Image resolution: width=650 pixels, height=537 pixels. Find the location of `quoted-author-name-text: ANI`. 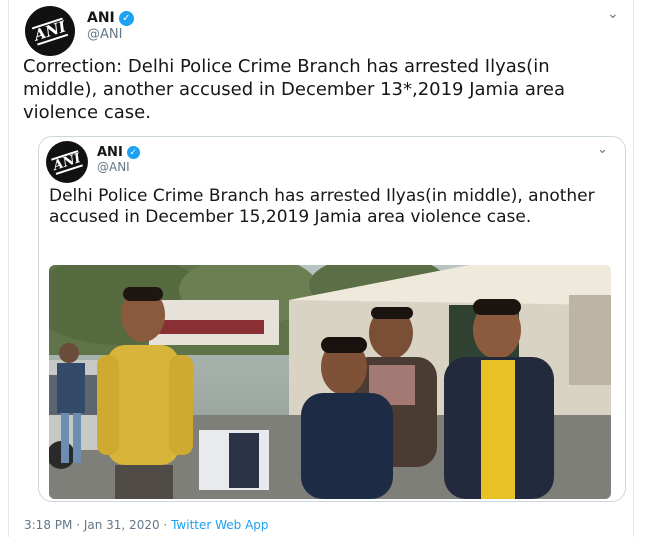

quoted-author-name-text: ANI is located at coordinates (110, 152).